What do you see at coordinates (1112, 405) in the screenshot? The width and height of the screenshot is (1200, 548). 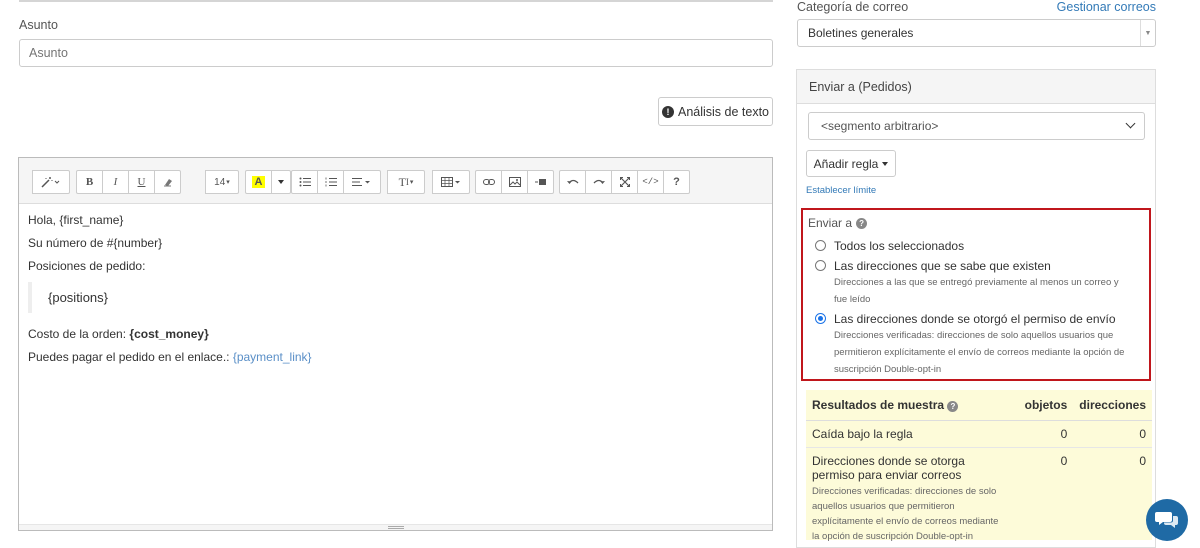 I see `addresses-header: direcciones` at bounding box center [1112, 405].